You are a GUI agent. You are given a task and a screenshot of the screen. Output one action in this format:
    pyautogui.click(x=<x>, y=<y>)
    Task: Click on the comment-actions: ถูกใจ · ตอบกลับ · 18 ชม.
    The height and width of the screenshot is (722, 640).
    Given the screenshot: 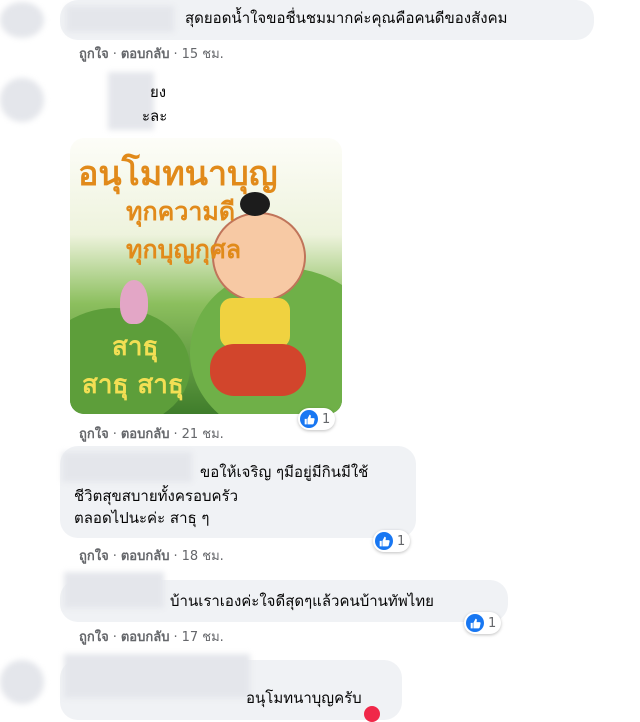 What is the action you would take?
    pyautogui.click(x=151, y=556)
    